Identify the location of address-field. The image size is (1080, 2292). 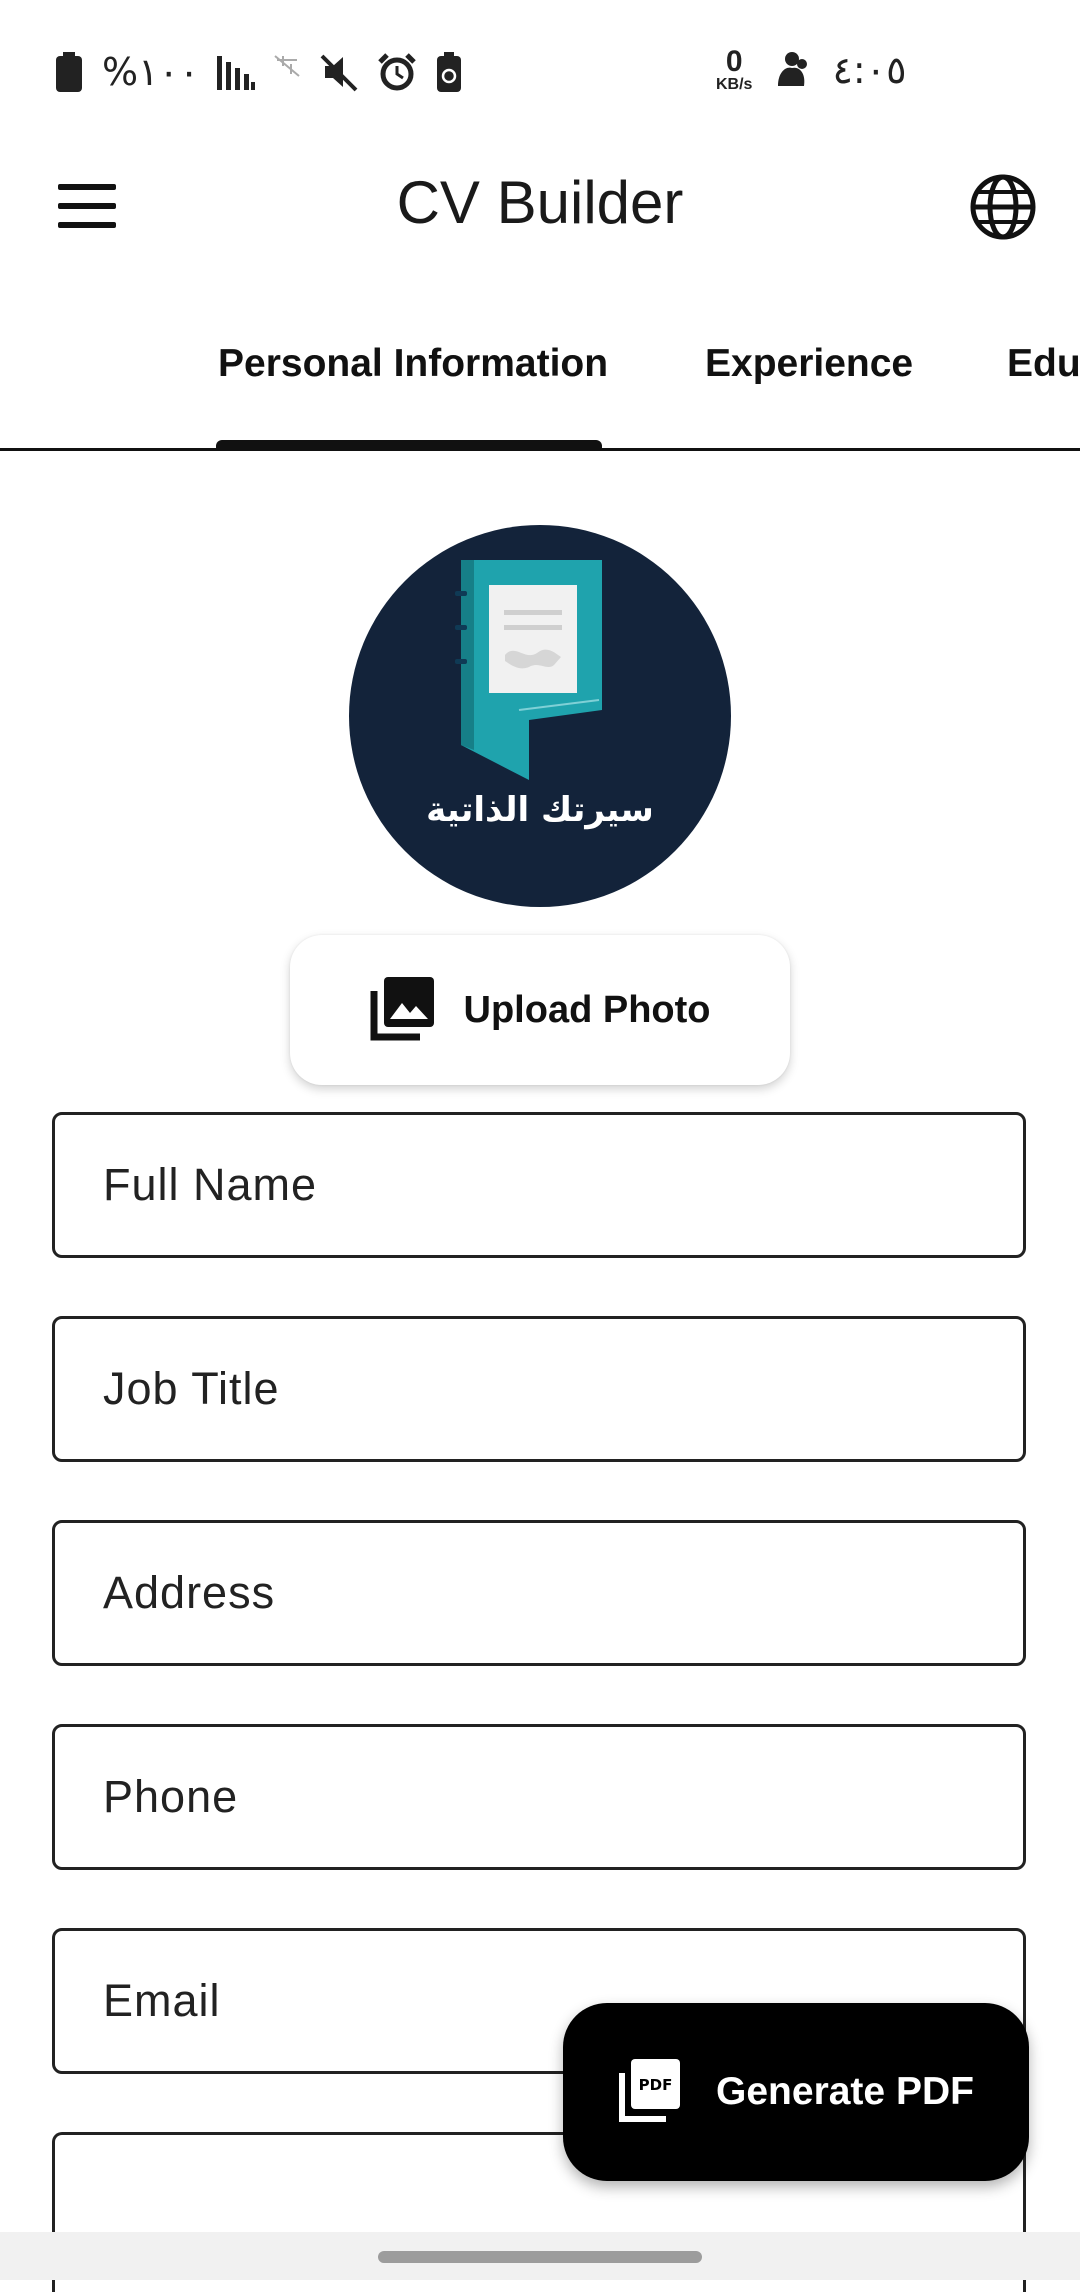
(539, 1593).